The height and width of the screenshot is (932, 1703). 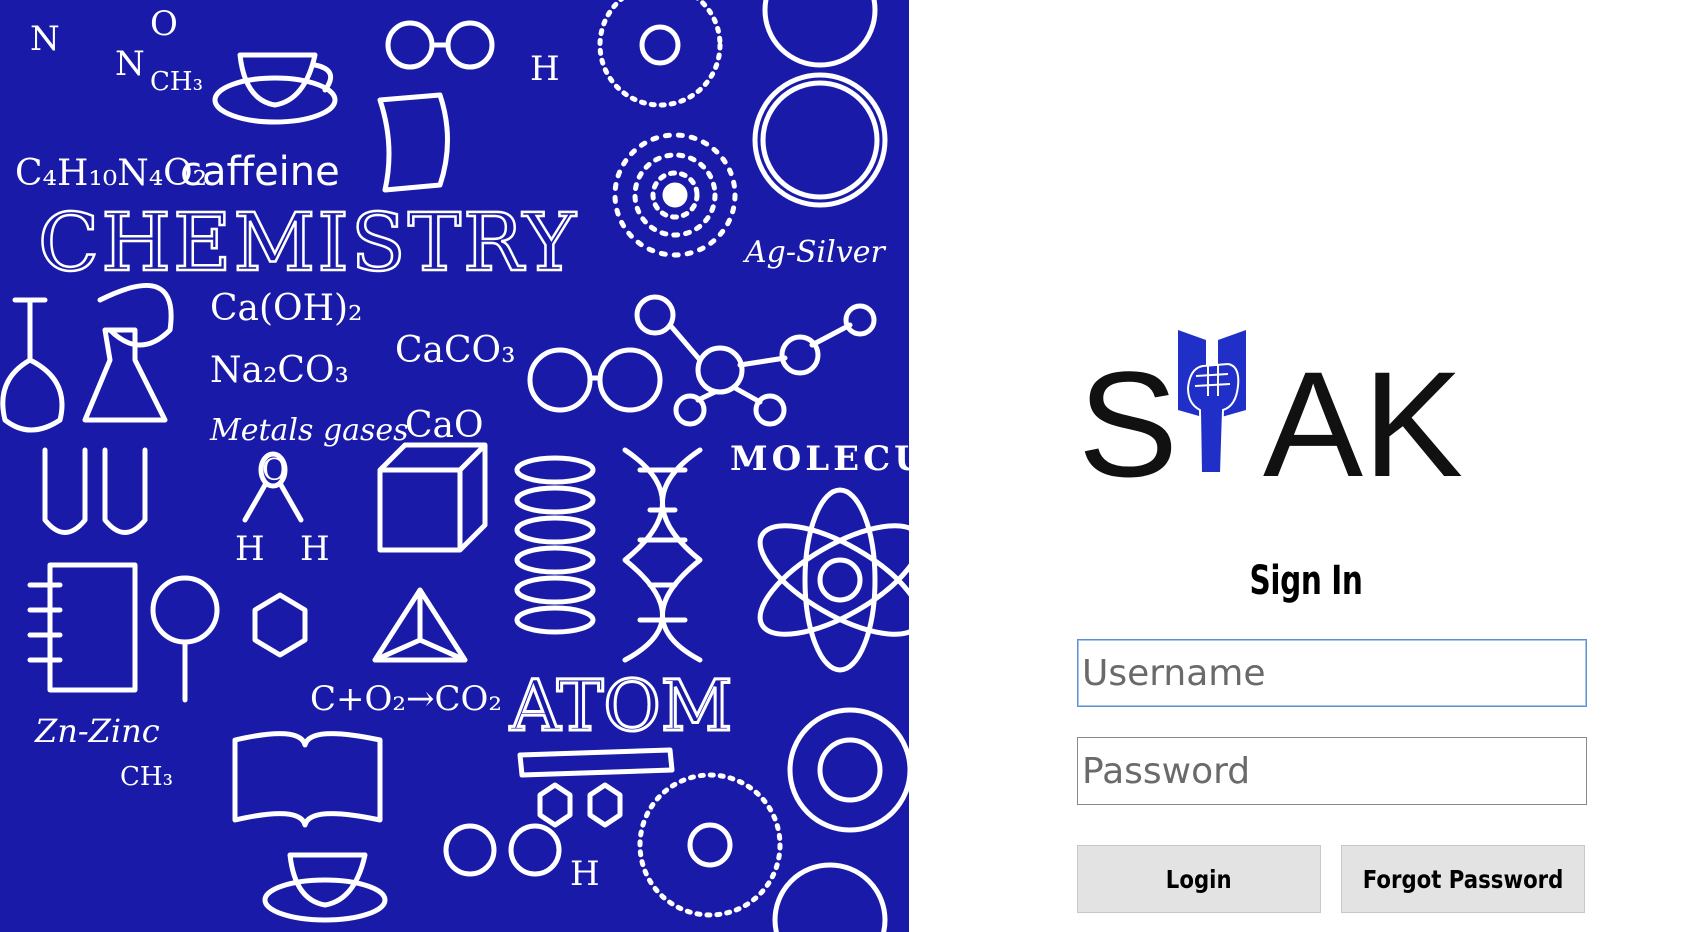 I want to click on login-button-label: Login, so click(x=1199, y=879).